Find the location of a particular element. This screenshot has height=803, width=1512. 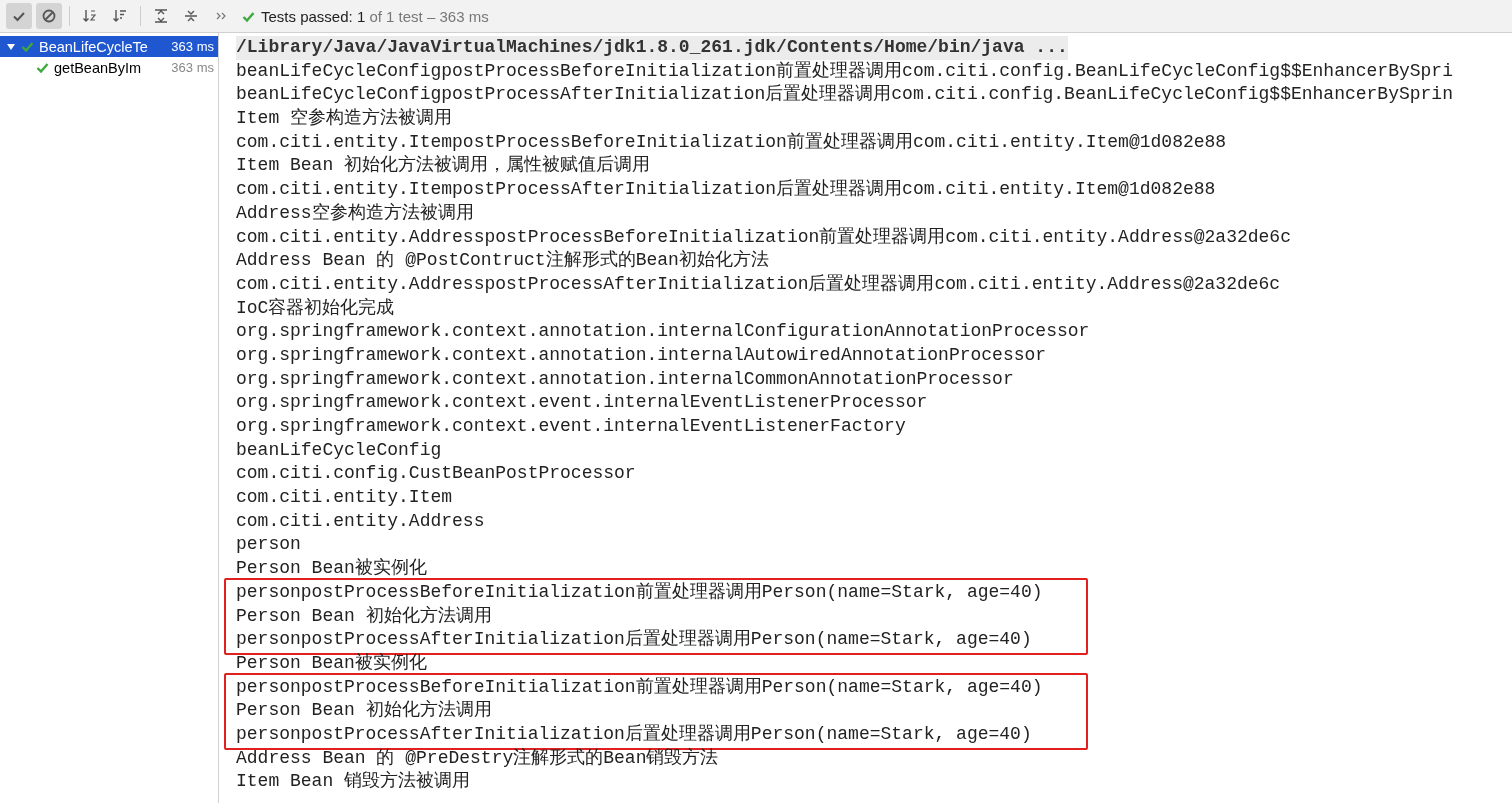

test-tree-item: BeanLifeCycleTe 363 ms is located at coordinates (109, 46).